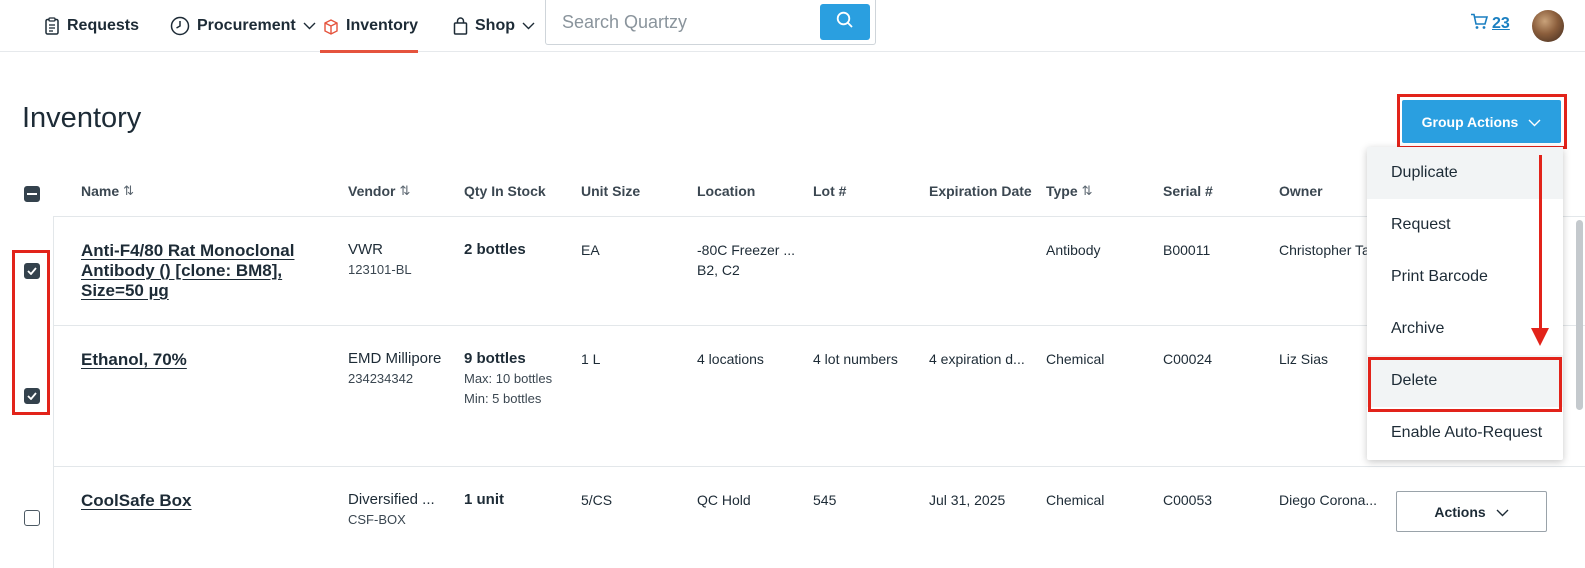  I want to click on column-header-lot: Lot #, so click(829, 191).